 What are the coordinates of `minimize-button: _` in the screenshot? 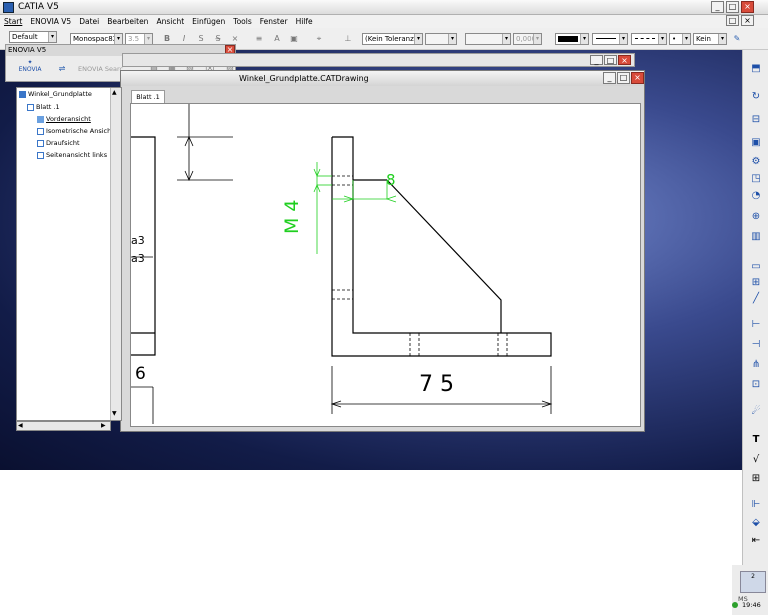 It's located at (717, 7).